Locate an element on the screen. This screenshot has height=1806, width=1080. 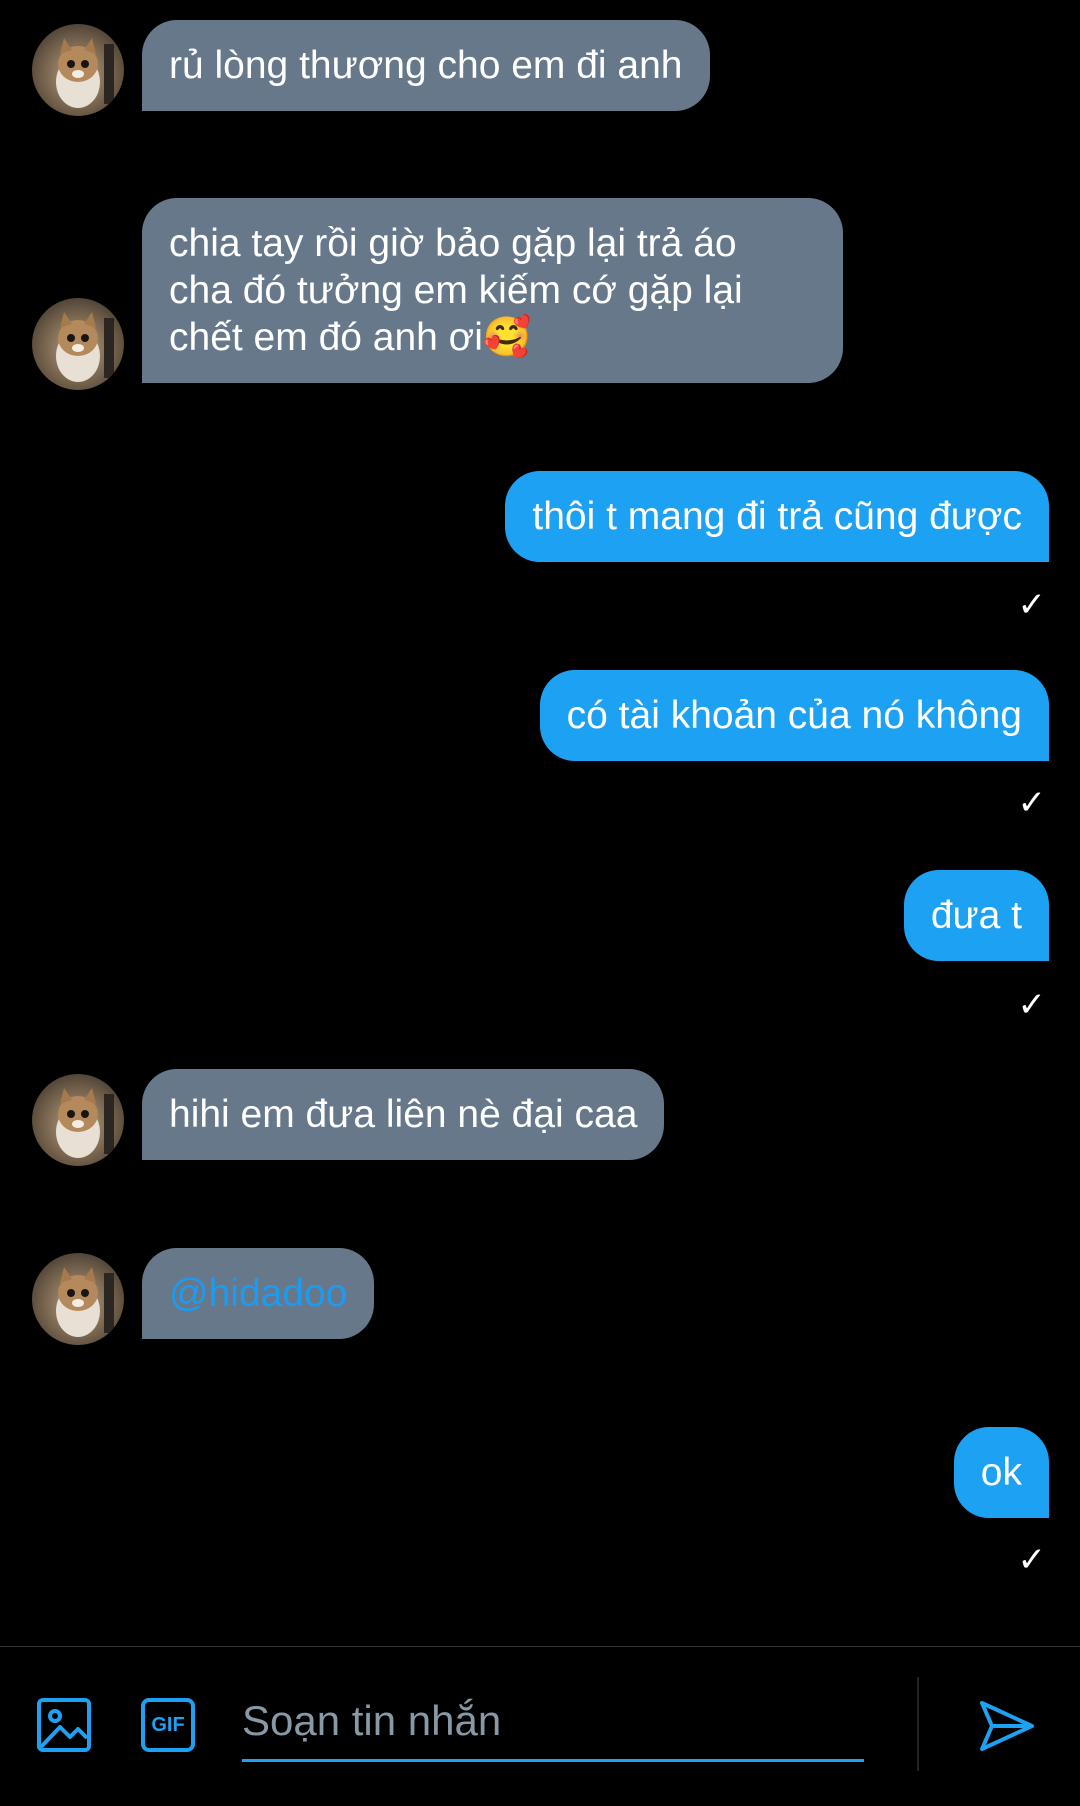
outgoing-message: ok is located at coordinates (1001, 1472).